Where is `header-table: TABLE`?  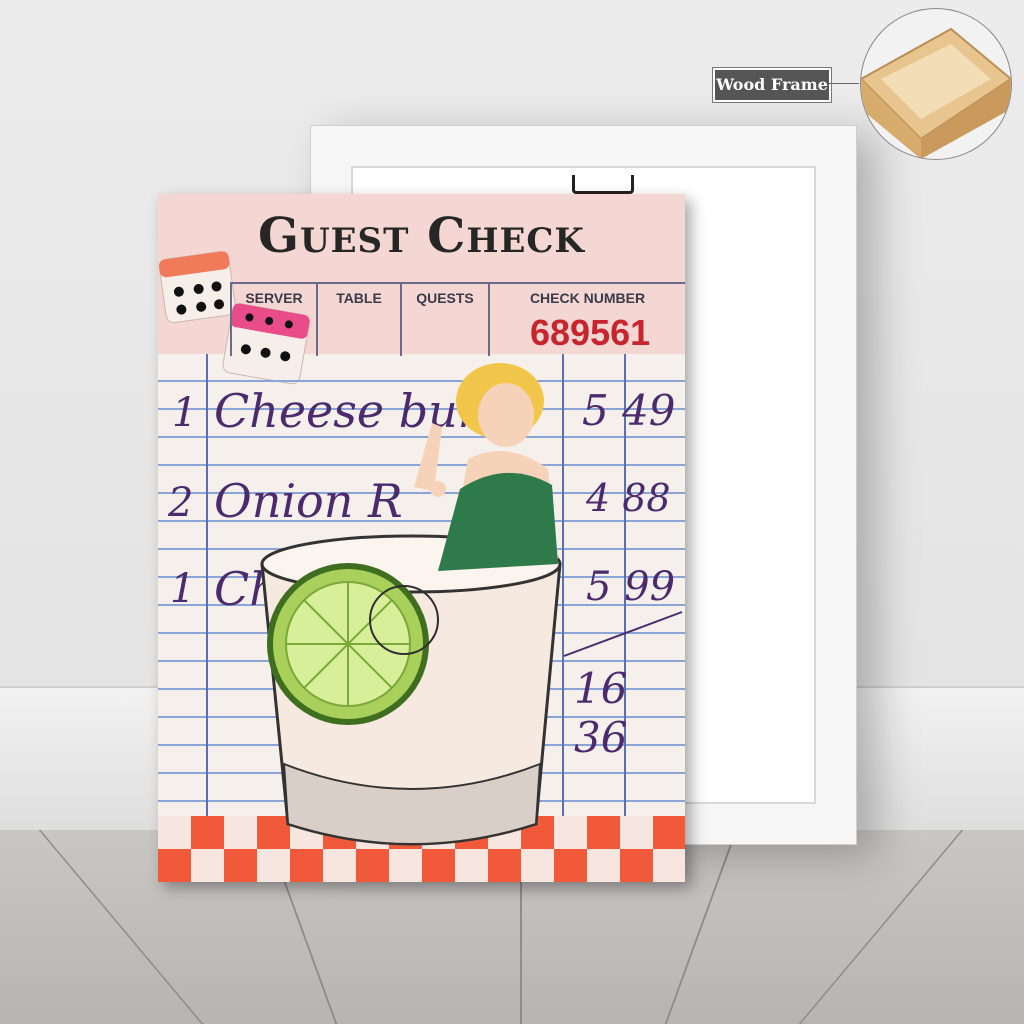 header-table: TABLE is located at coordinates (358, 320).